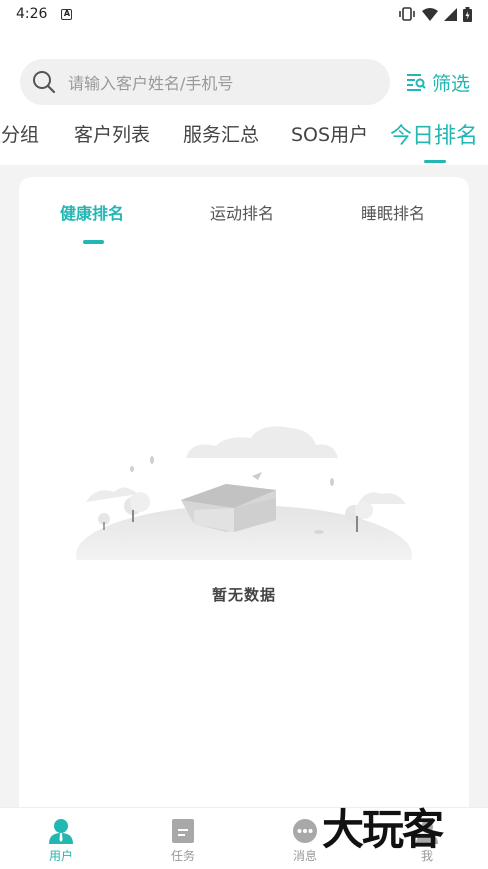  Describe the element at coordinates (244, 14) in the screenshot. I see `status-bar: 4:26 A` at that location.